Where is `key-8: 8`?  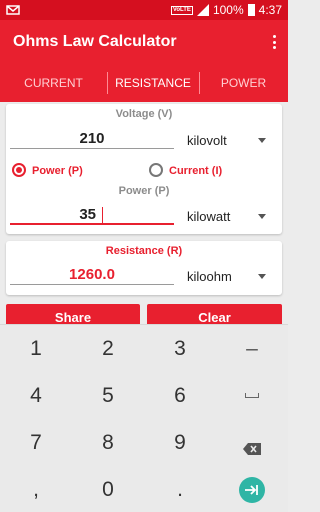 key-8: 8 is located at coordinates (108, 442).